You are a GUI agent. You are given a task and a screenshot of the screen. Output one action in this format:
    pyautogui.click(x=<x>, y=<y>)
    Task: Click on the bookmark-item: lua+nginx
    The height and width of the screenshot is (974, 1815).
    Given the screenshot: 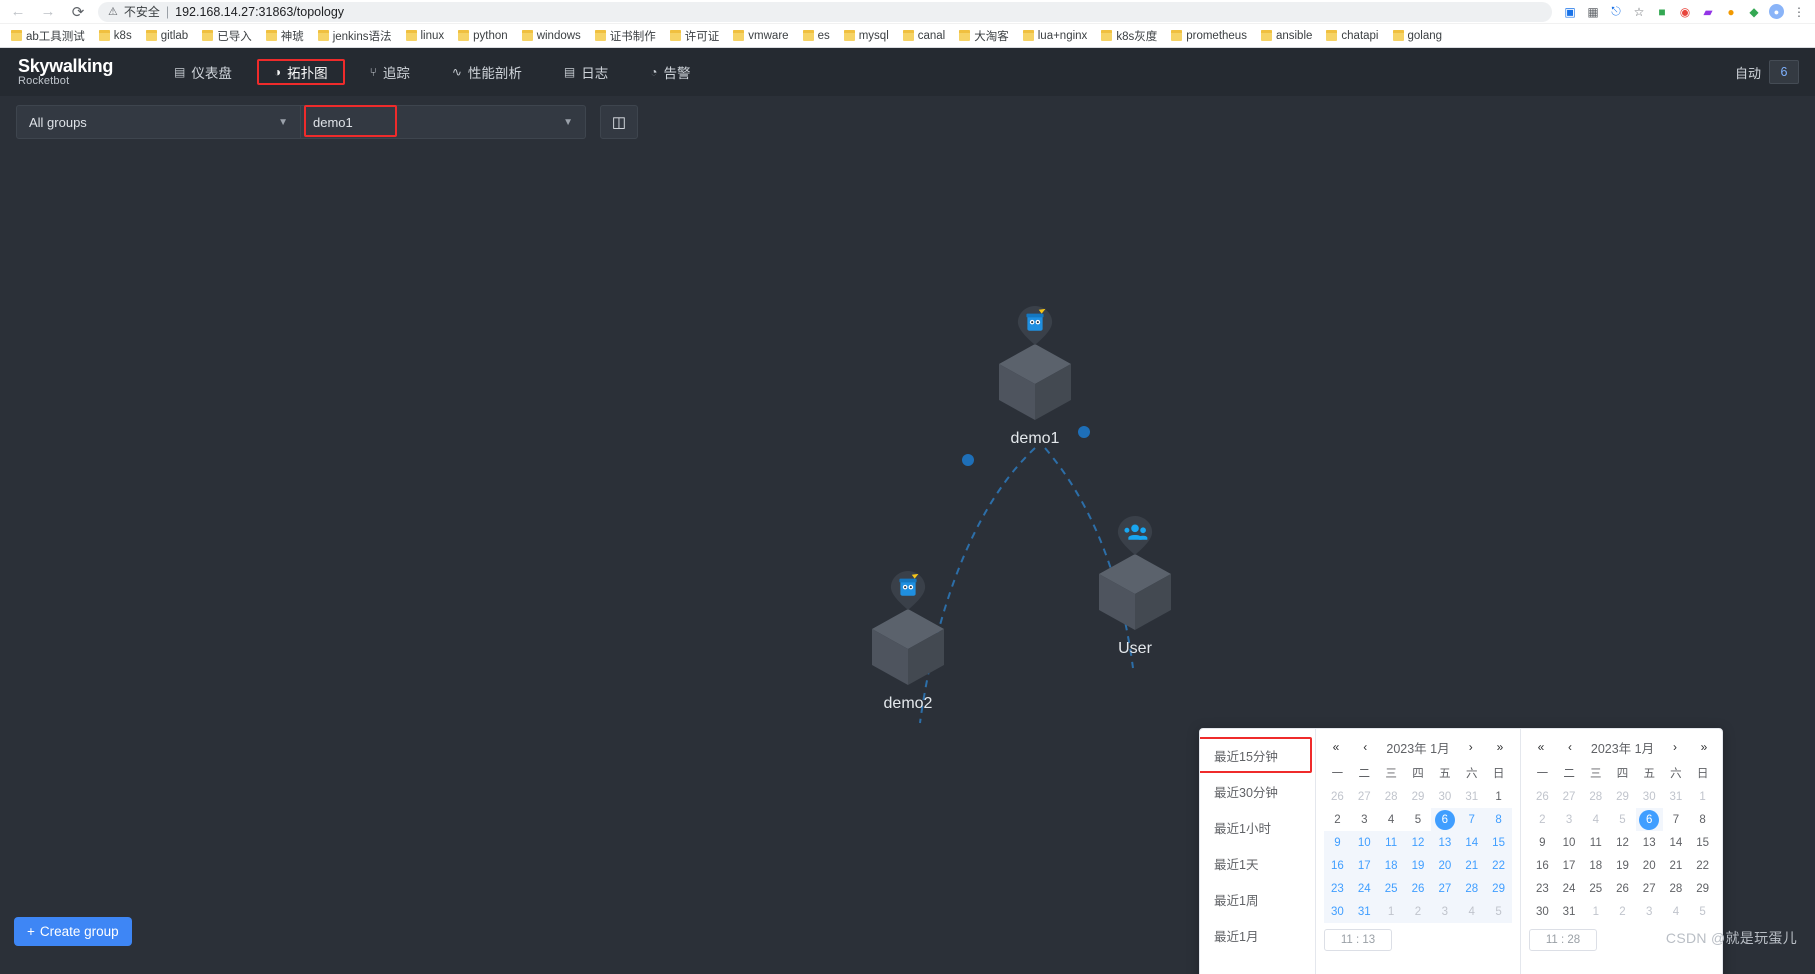 What is the action you would take?
    pyautogui.click(x=1055, y=36)
    